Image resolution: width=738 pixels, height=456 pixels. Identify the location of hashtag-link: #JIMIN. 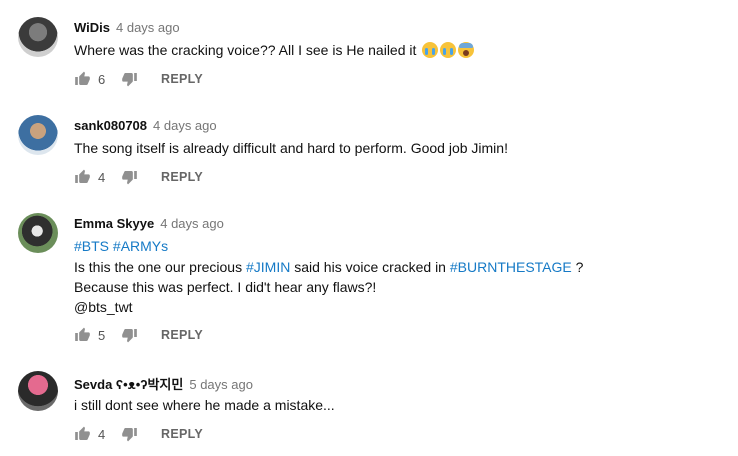
(268, 267).